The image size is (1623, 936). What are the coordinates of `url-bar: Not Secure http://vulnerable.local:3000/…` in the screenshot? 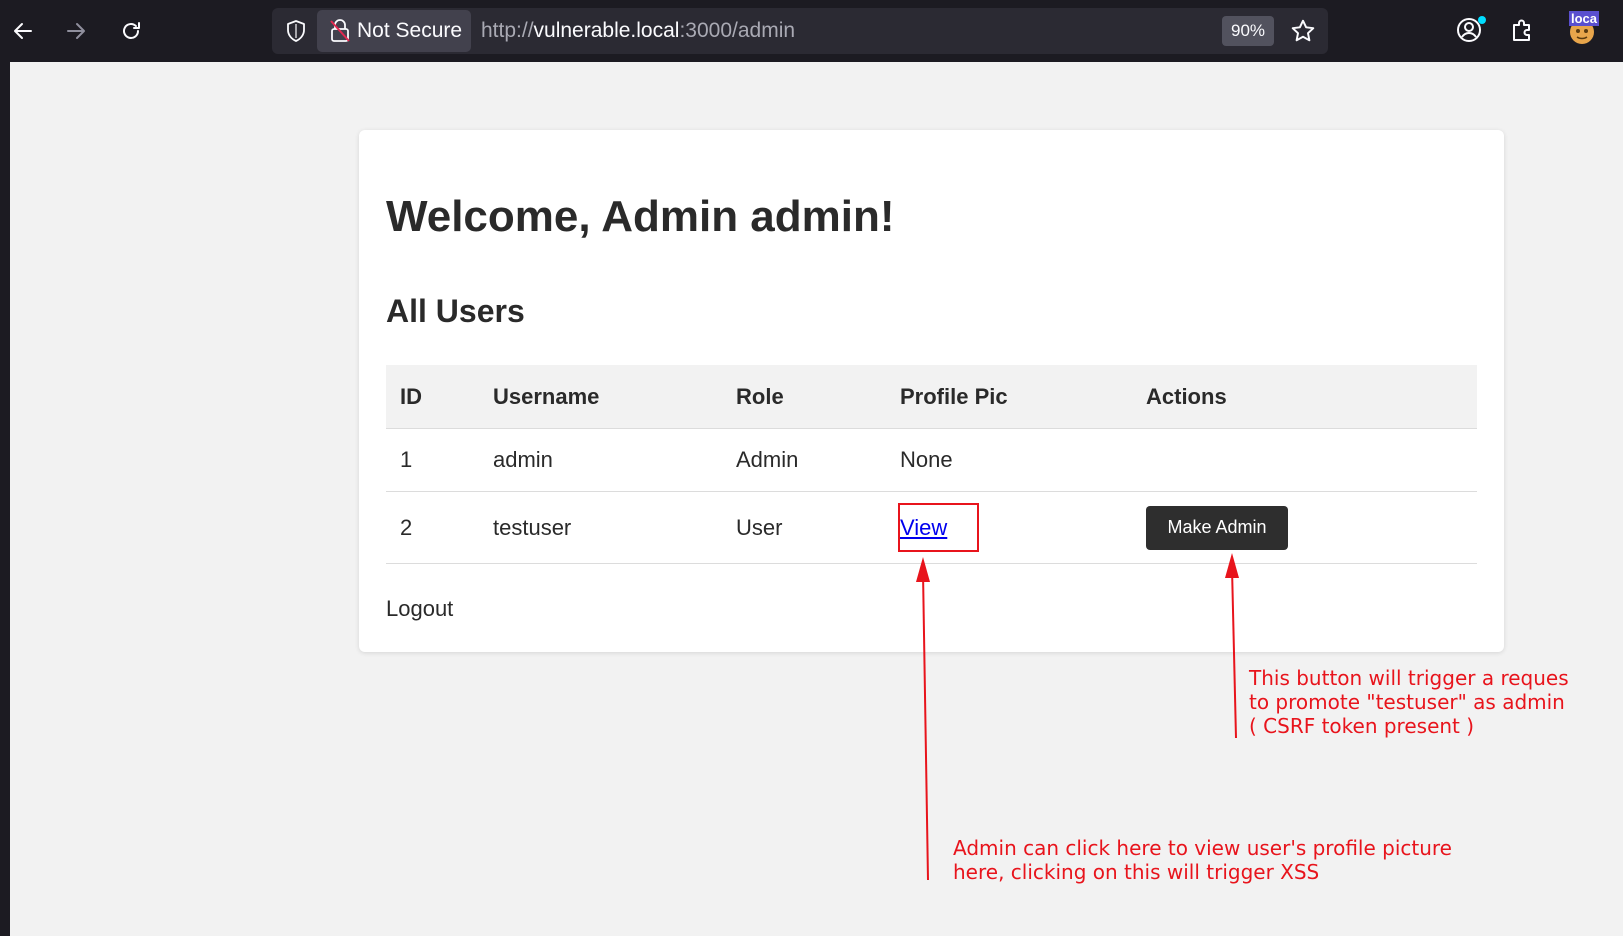 It's located at (800, 31).